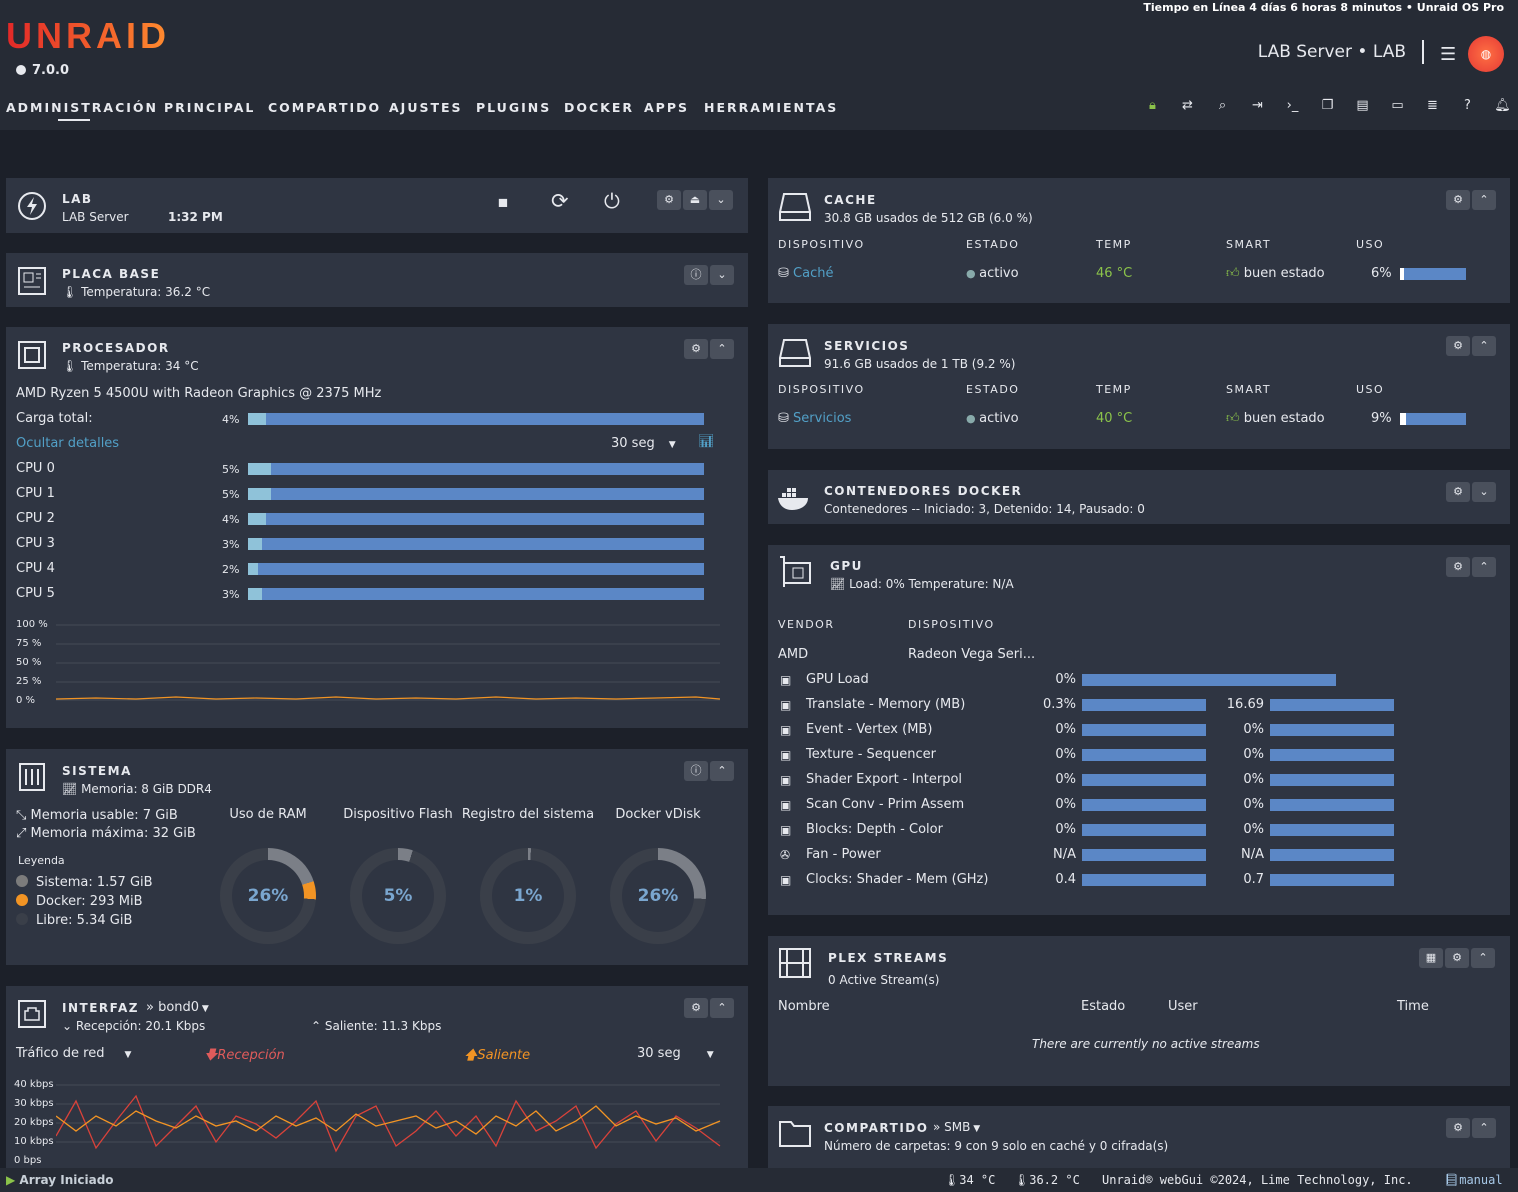 The image size is (1518, 1192). What do you see at coordinates (643, 443) in the screenshot?
I see `interval-select: 30 seg ▼` at bounding box center [643, 443].